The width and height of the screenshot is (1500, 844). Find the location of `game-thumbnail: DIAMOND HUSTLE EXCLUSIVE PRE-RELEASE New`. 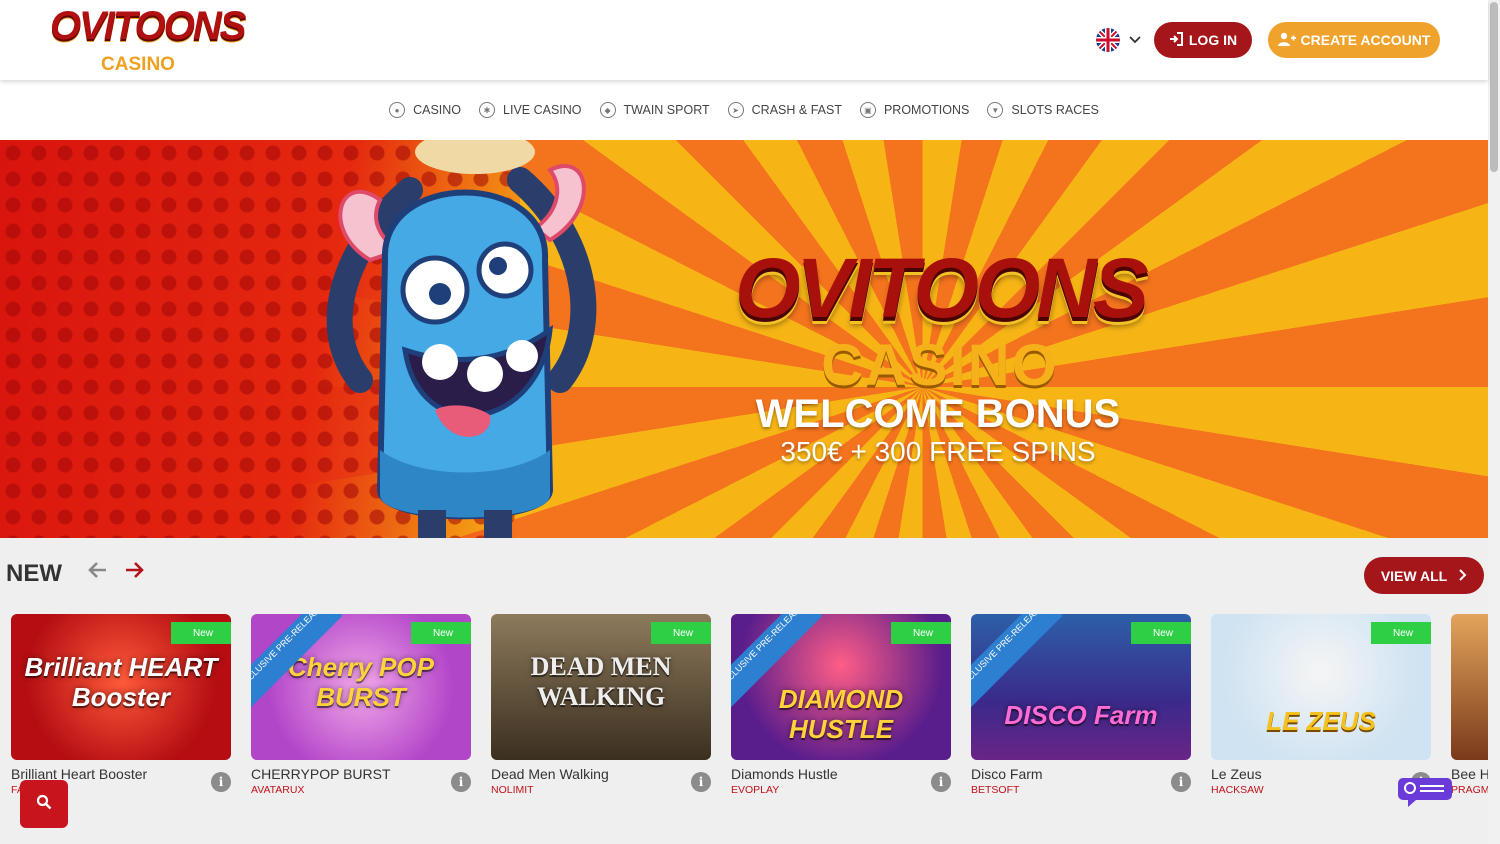

game-thumbnail: DIAMOND HUSTLE EXCLUSIVE PRE-RELEASE New is located at coordinates (841, 687).